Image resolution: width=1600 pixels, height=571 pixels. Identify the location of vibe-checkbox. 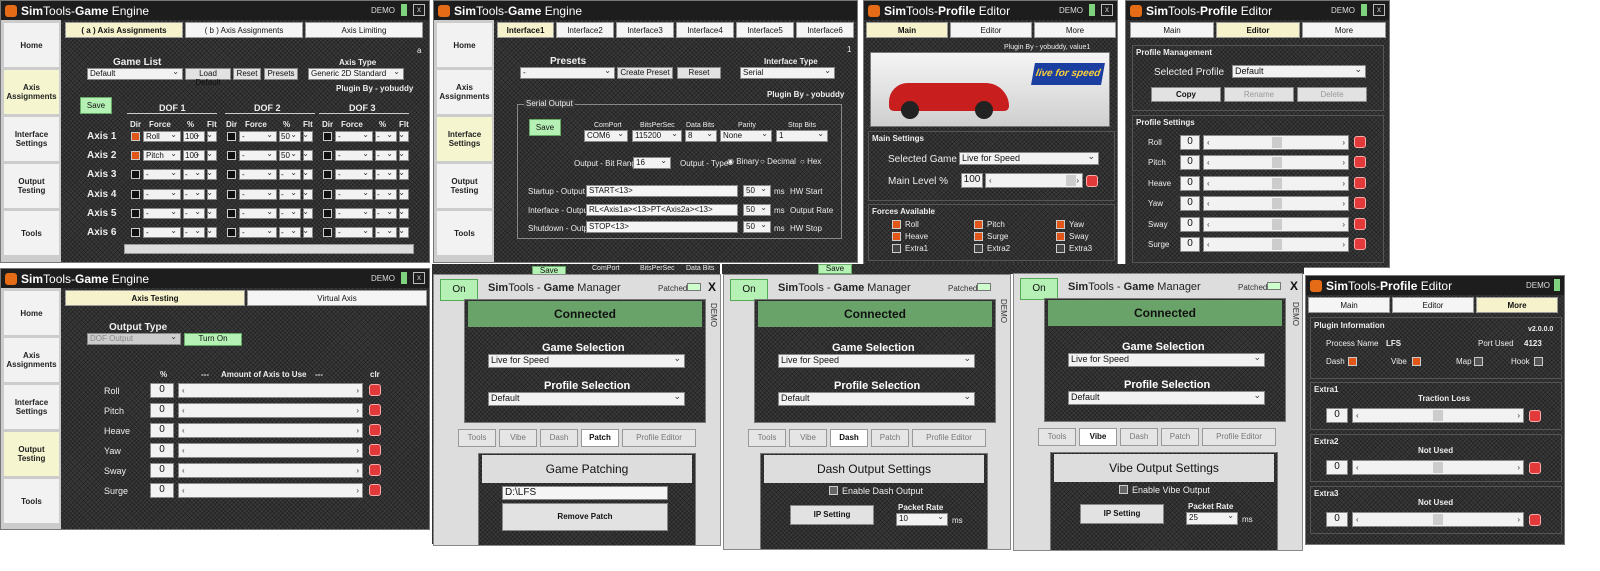
(1416, 361).